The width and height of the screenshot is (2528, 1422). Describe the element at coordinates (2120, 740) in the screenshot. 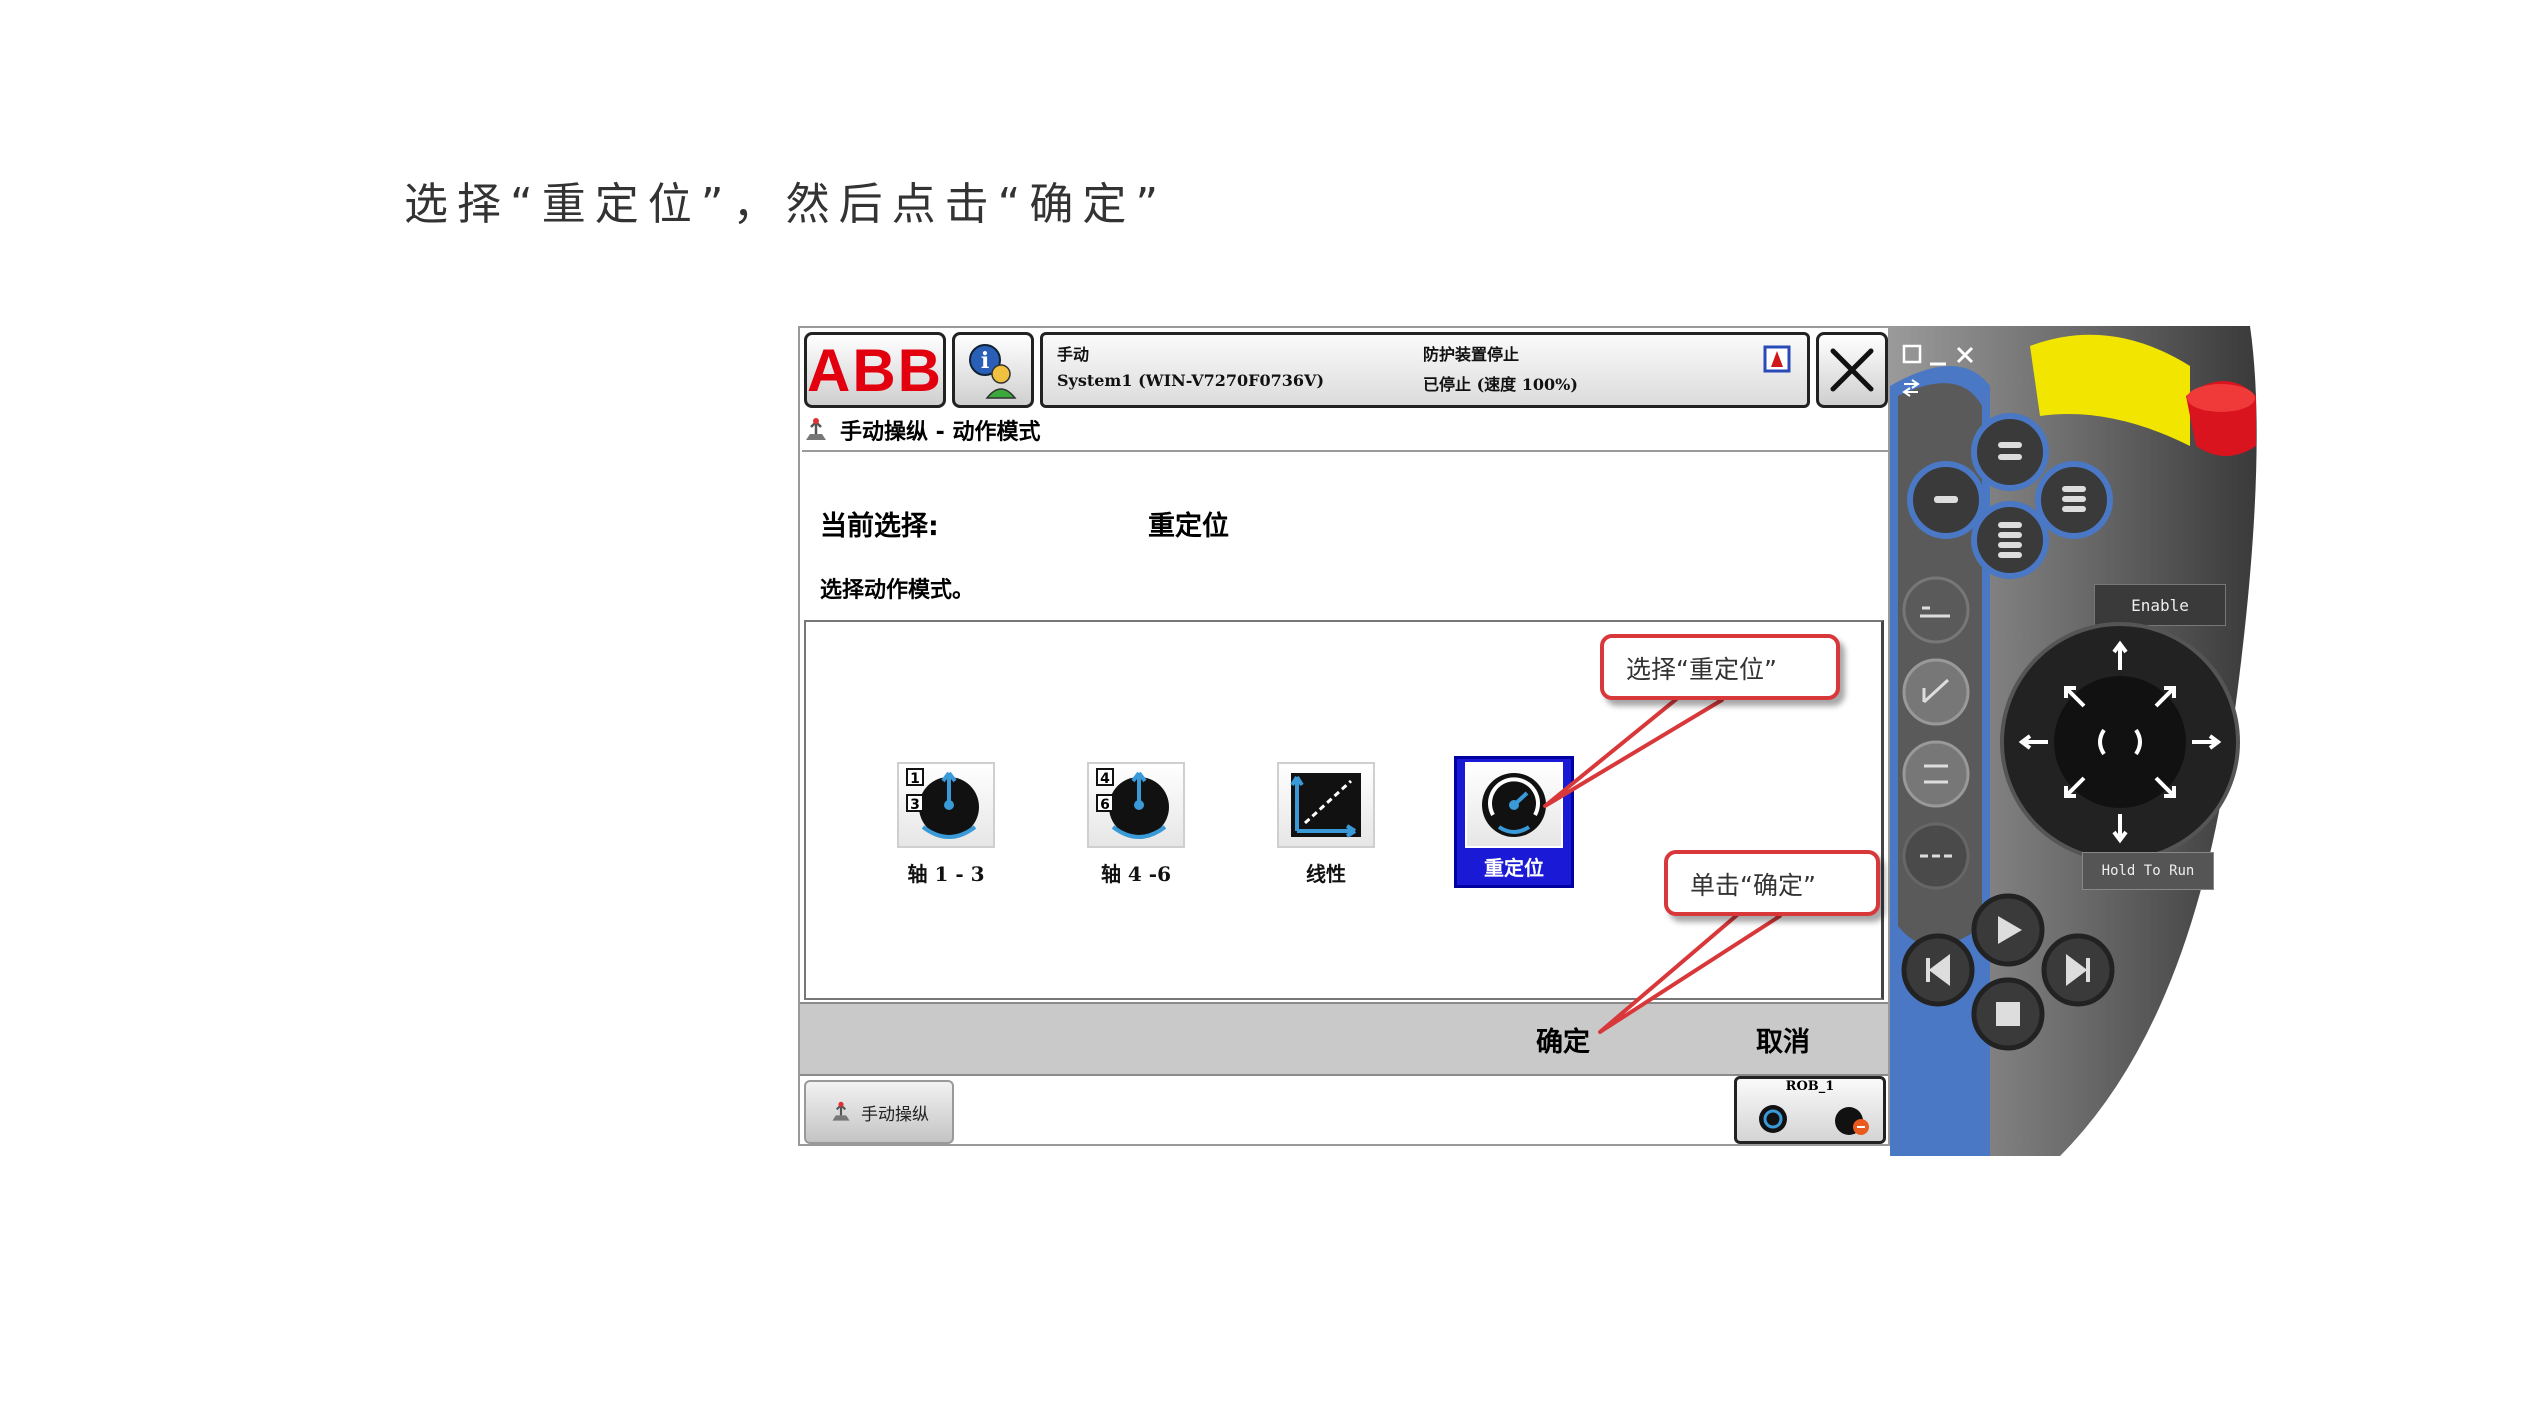

I see `joystick` at that location.